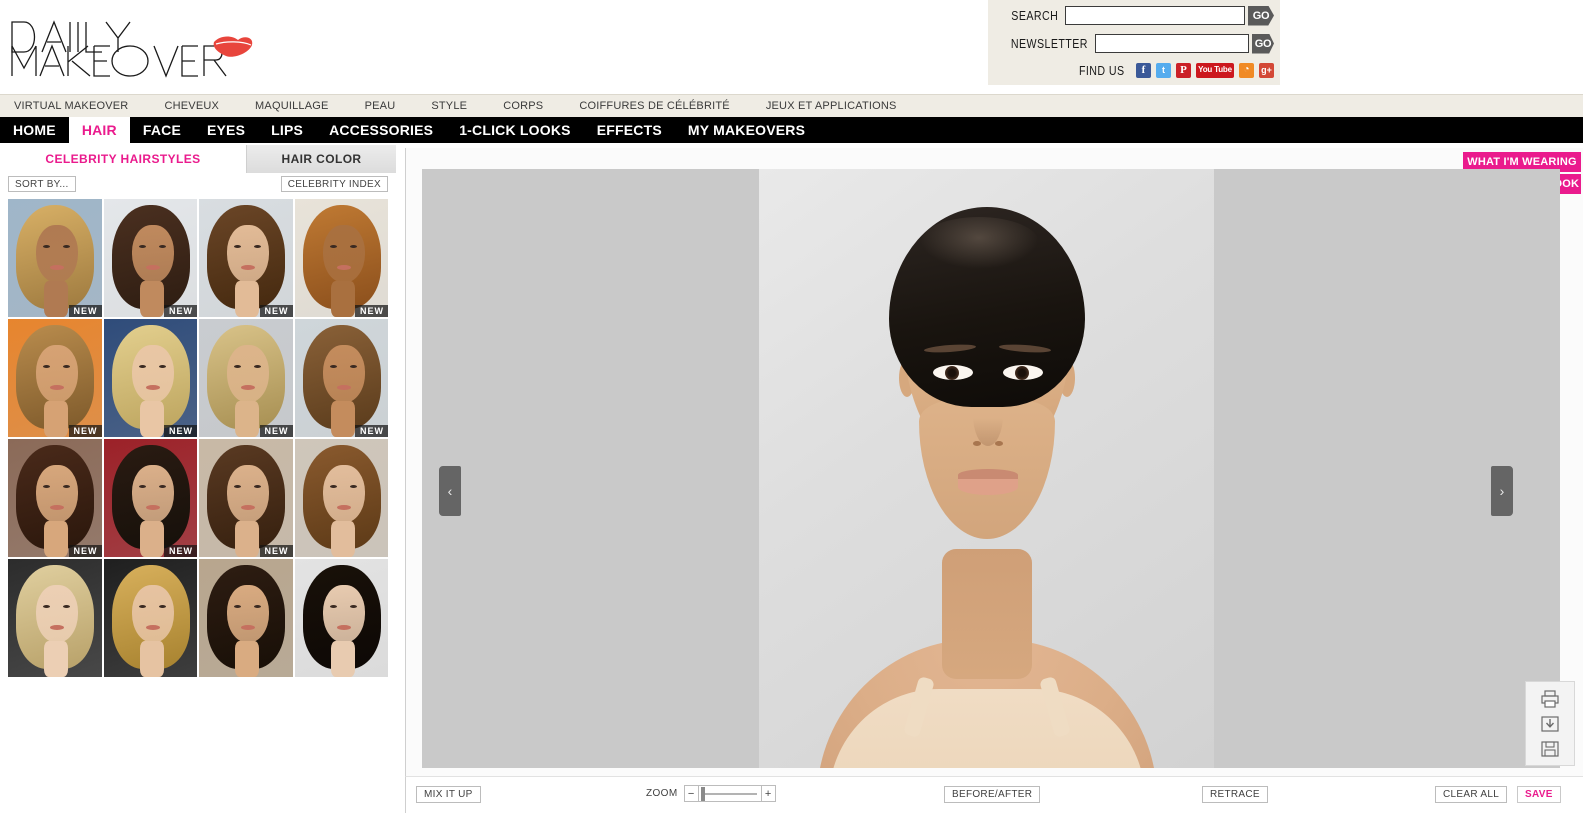 The height and width of the screenshot is (813, 1583). I want to click on mix-it-up-button: MIX IT UP, so click(448, 794).